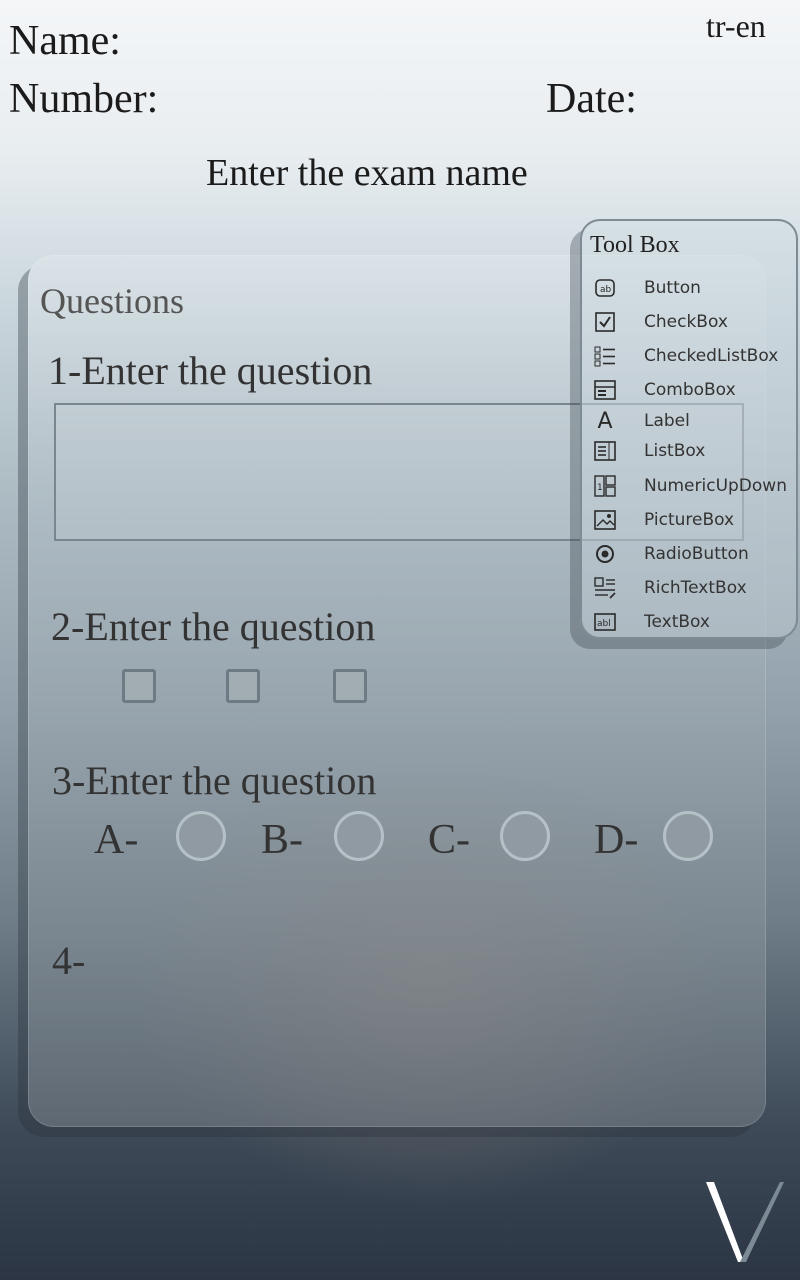 Image resolution: width=800 pixels, height=1280 pixels. What do you see at coordinates (201, 836) in the screenshot?
I see `option-a-radio` at bounding box center [201, 836].